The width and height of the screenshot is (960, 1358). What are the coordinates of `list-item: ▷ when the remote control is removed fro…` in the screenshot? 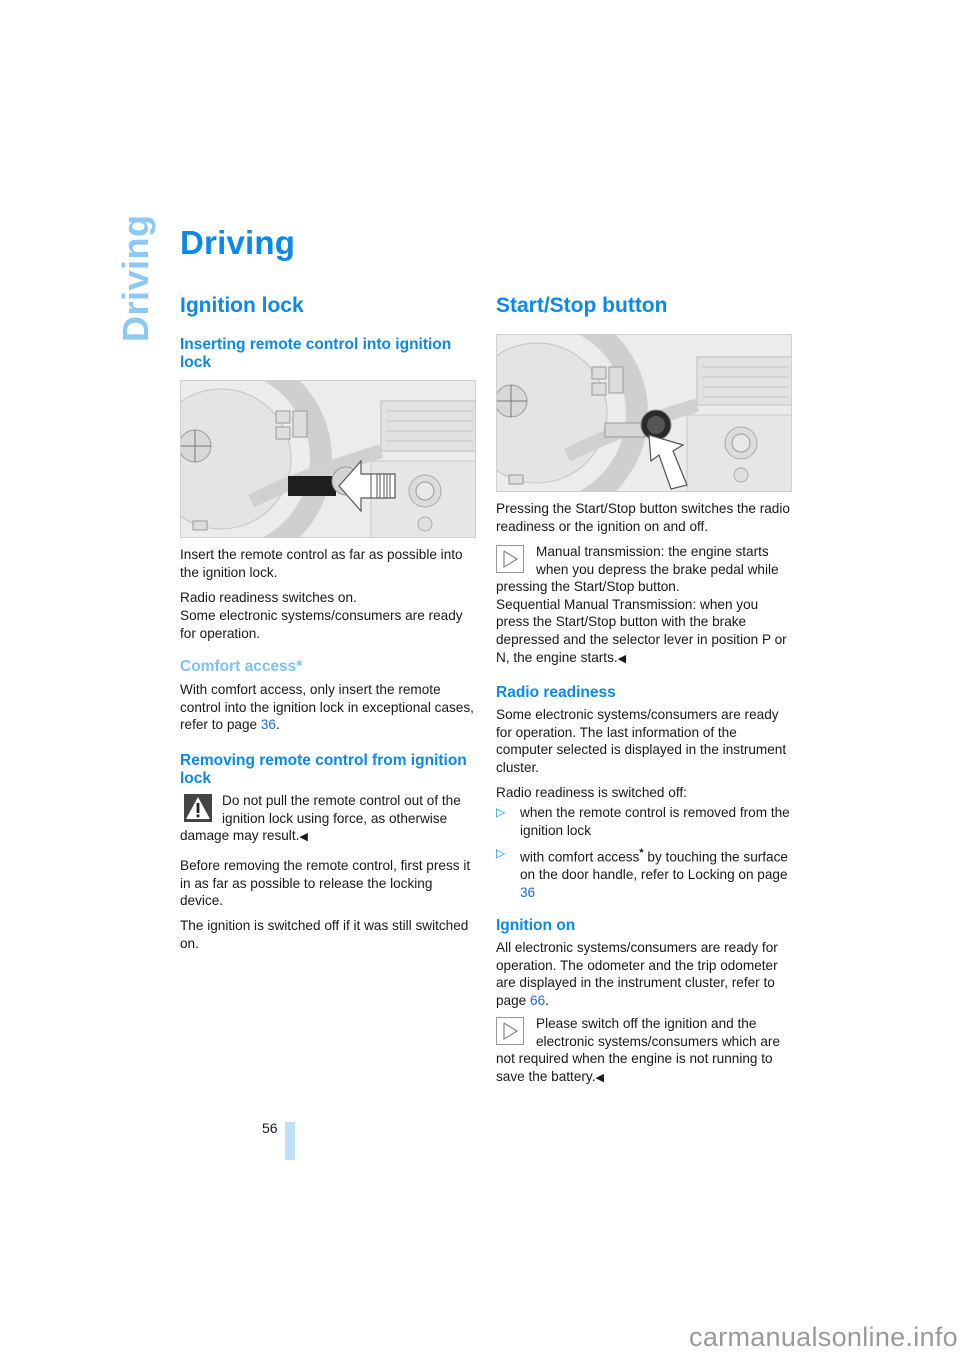 It's located at (644, 821).